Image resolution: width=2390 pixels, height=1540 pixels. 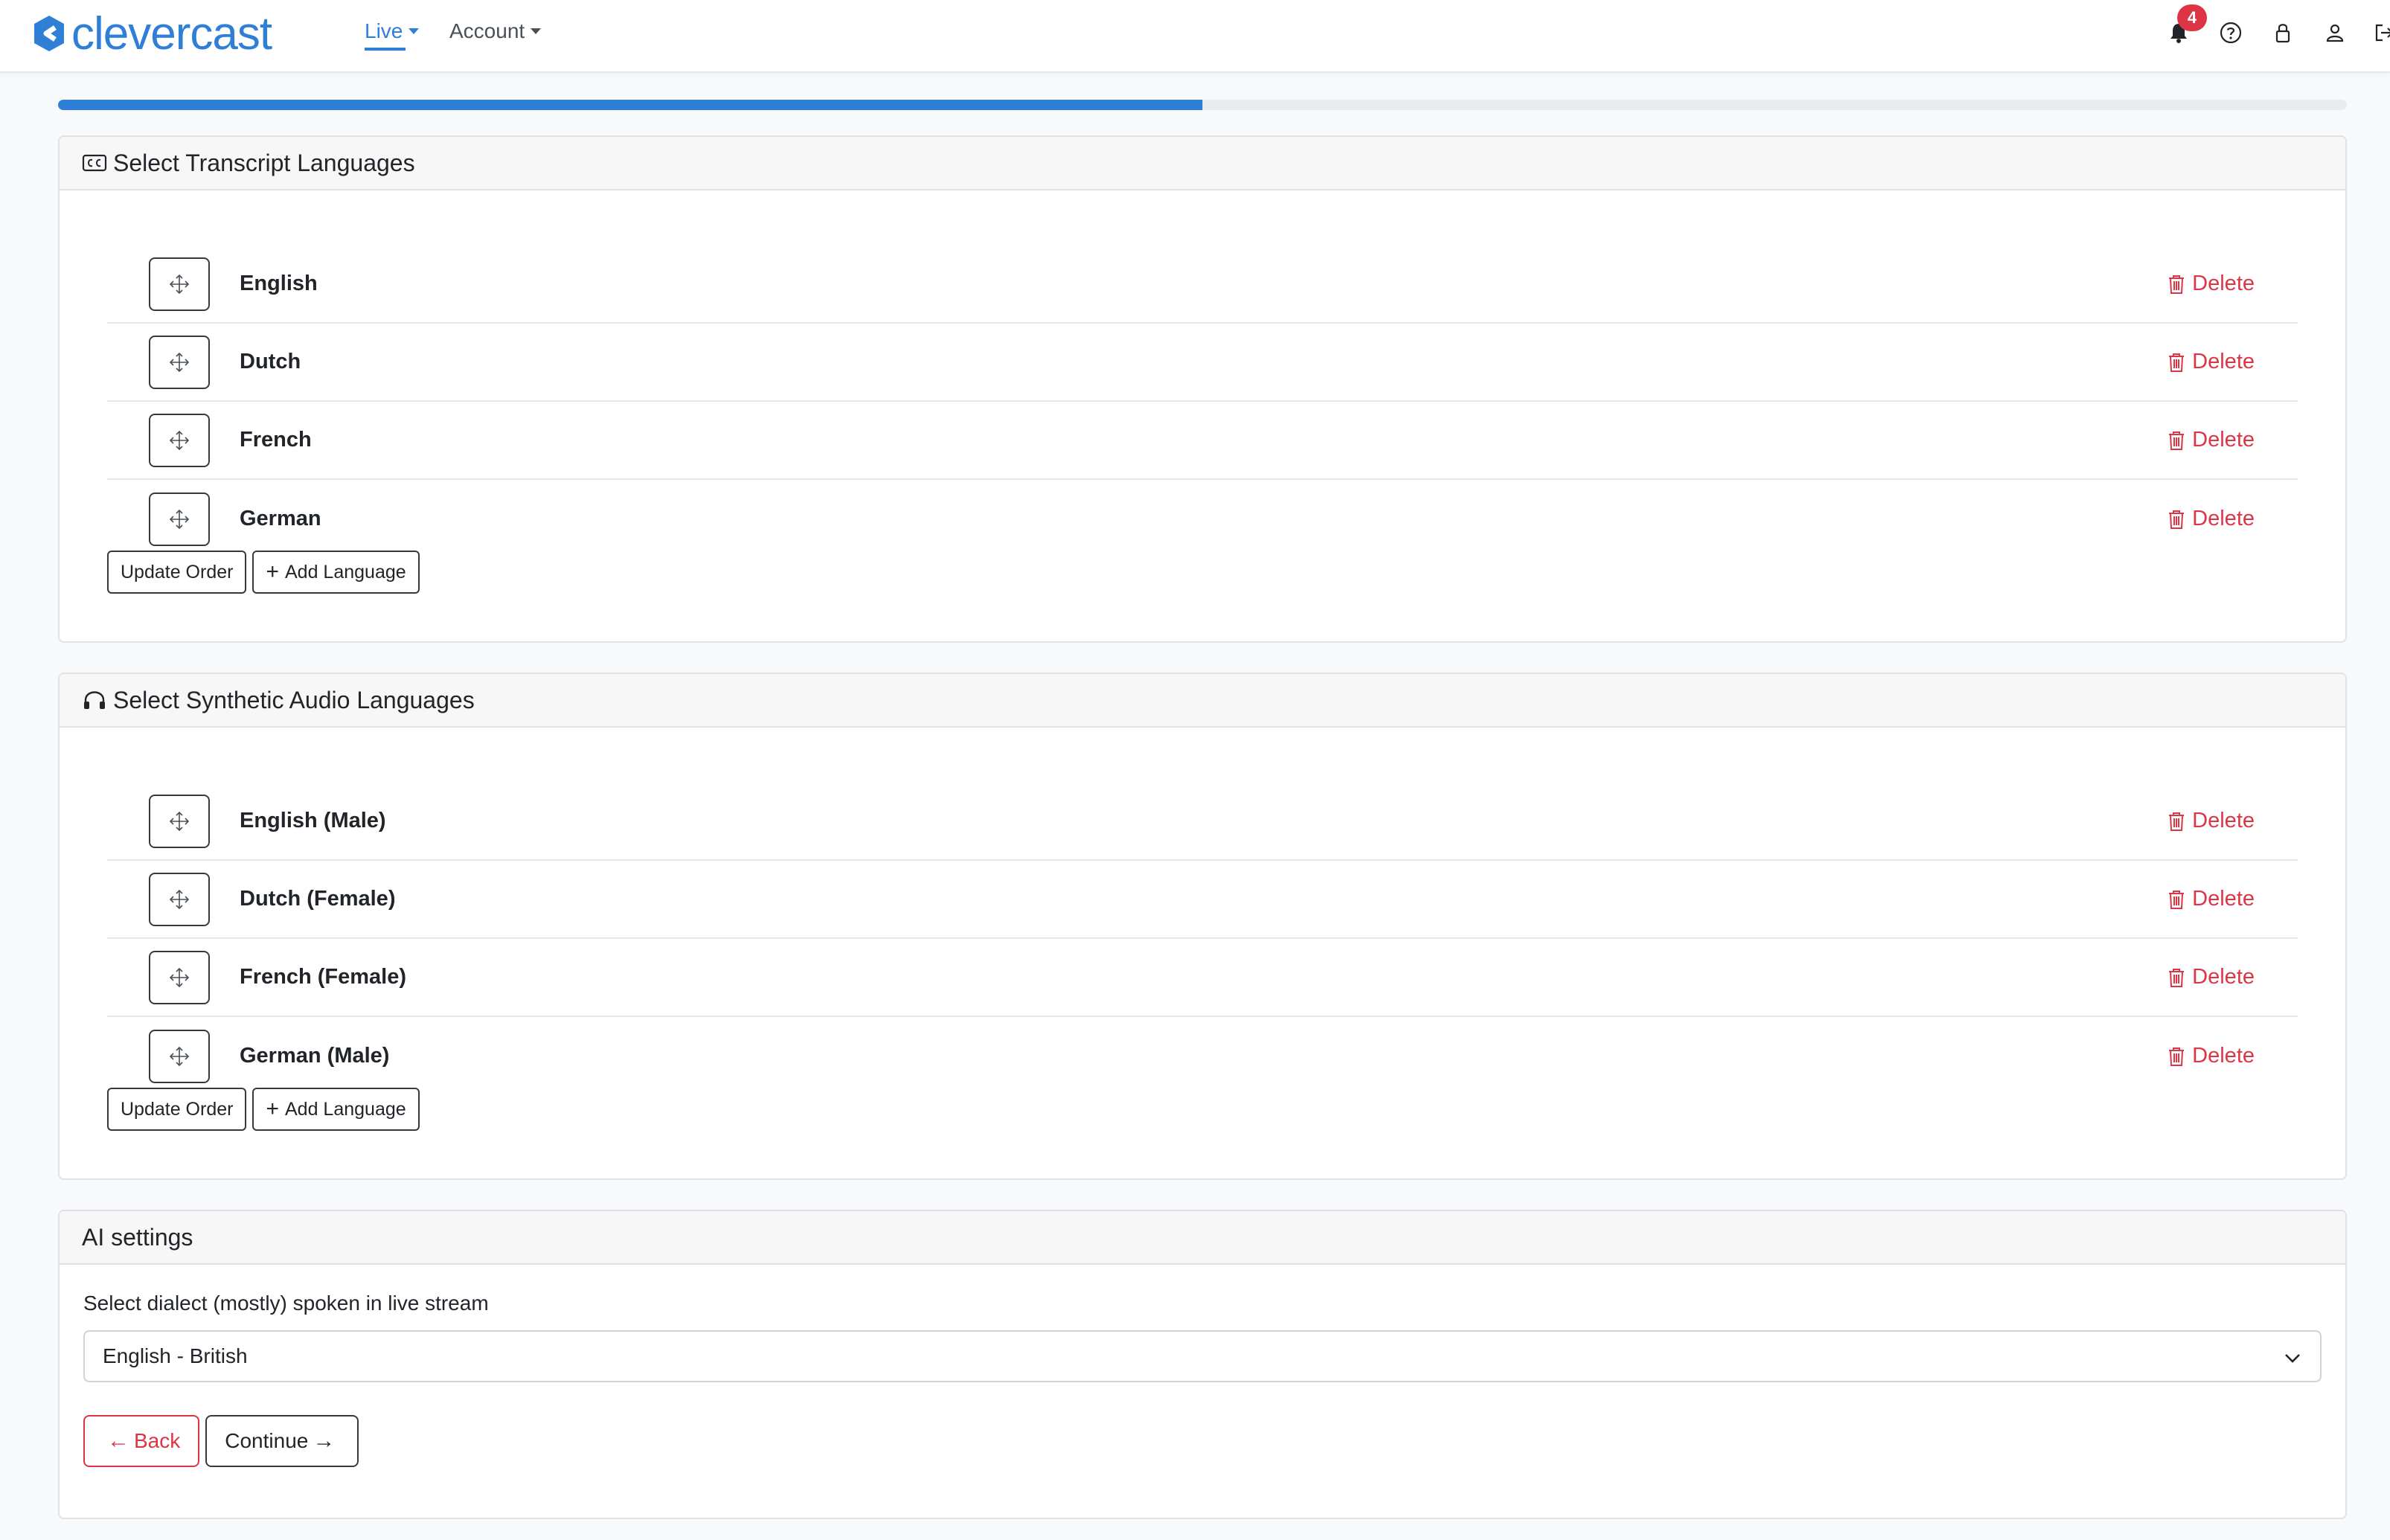 What do you see at coordinates (118, 1440) in the screenshot?
I see `arrow-left-icon: ←` at bounding box center [118, 1440].